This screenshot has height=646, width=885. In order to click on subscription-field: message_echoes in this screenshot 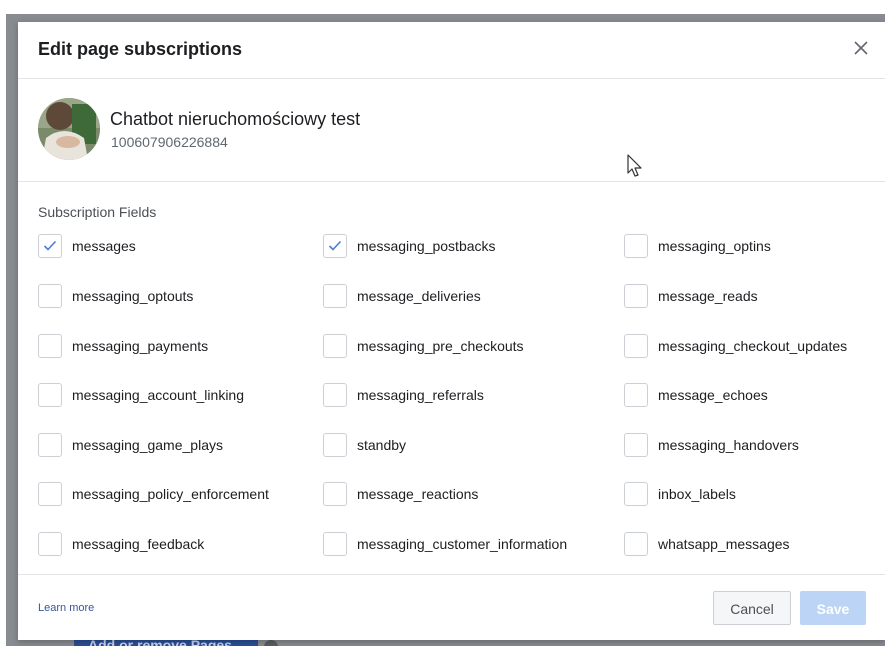, I will do `click(696, 395)`.